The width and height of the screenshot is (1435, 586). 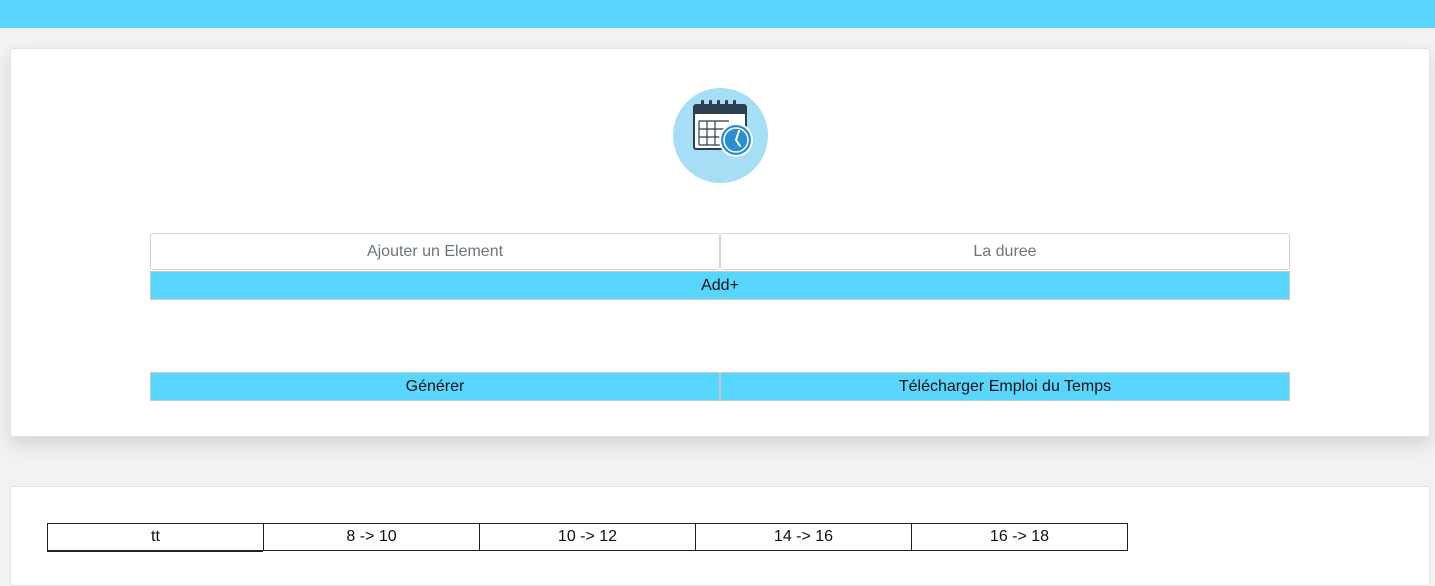 I want to click on schedule-header-cell: 8 -> 10, so click(x=371, y=537).